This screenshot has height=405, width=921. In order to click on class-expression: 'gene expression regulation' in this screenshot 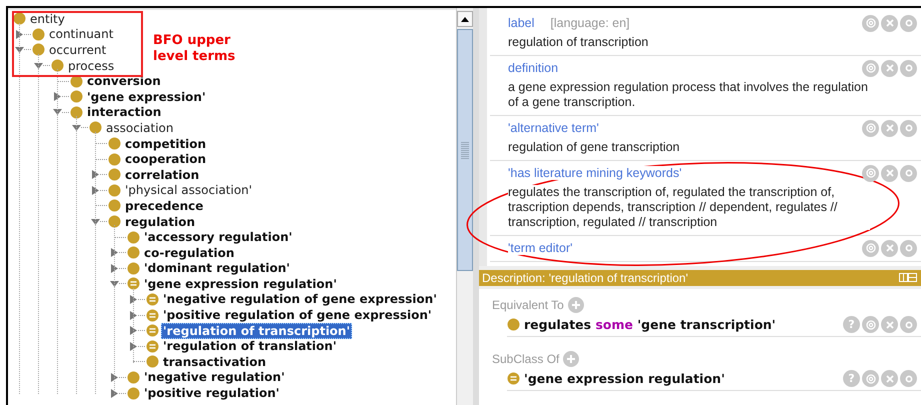, I will do `click(624, 378)`.